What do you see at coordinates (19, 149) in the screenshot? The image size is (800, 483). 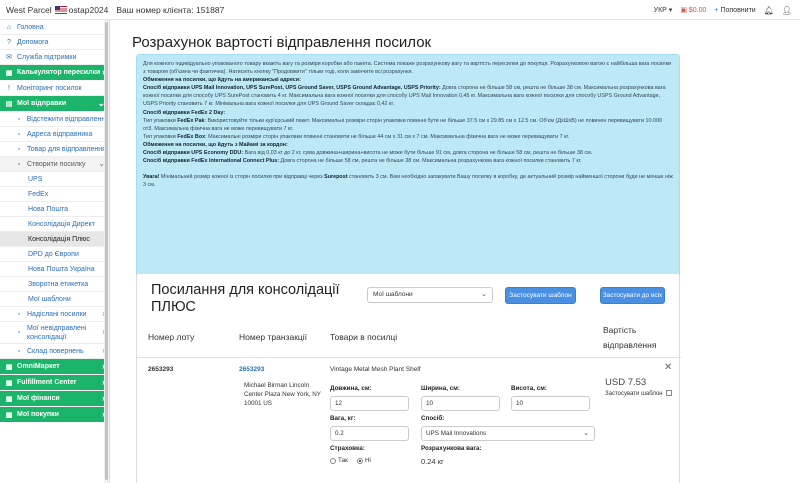 I see `box-icon: ▫` at bounding box center [19, 149].